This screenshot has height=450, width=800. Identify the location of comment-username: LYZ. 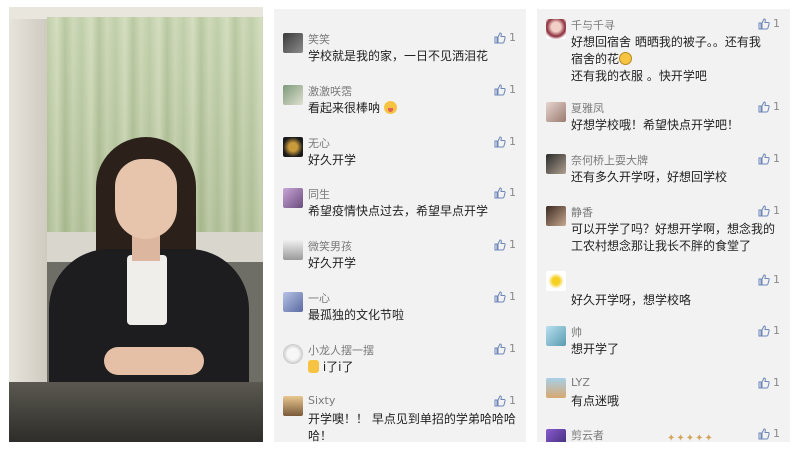
(580, 382).